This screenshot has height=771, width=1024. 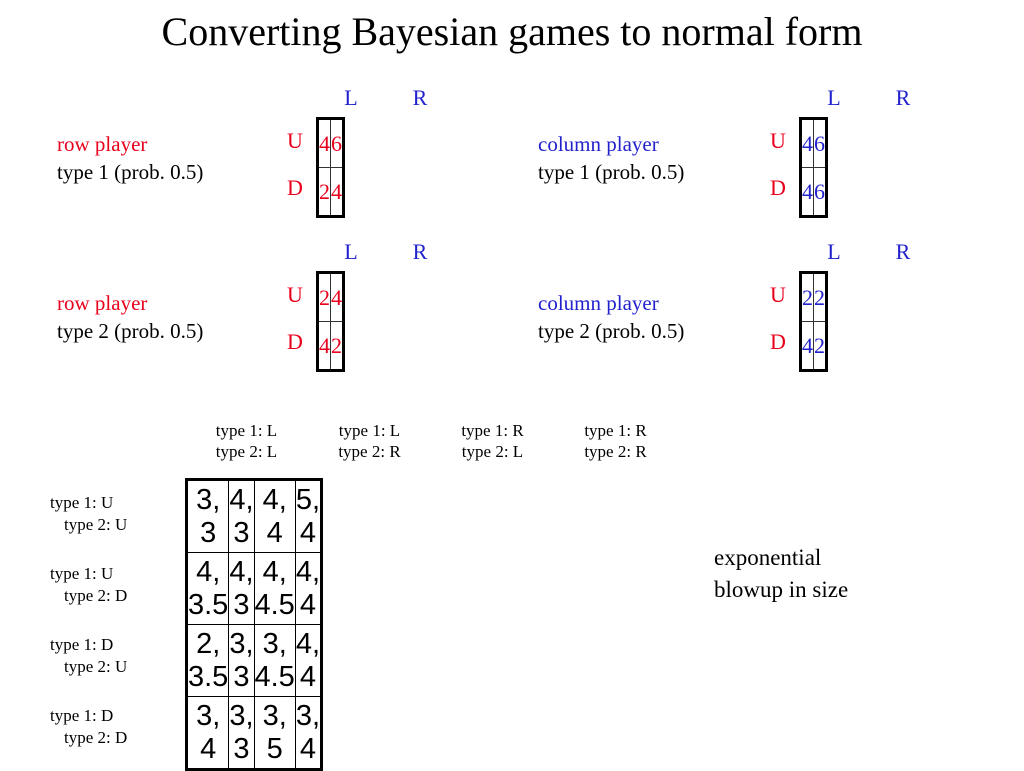 What do you see at coordinates (781, 574) in the screenshot?
I see `side-note-annotation: exponential blowup in size` at bounding box center [781, 574].